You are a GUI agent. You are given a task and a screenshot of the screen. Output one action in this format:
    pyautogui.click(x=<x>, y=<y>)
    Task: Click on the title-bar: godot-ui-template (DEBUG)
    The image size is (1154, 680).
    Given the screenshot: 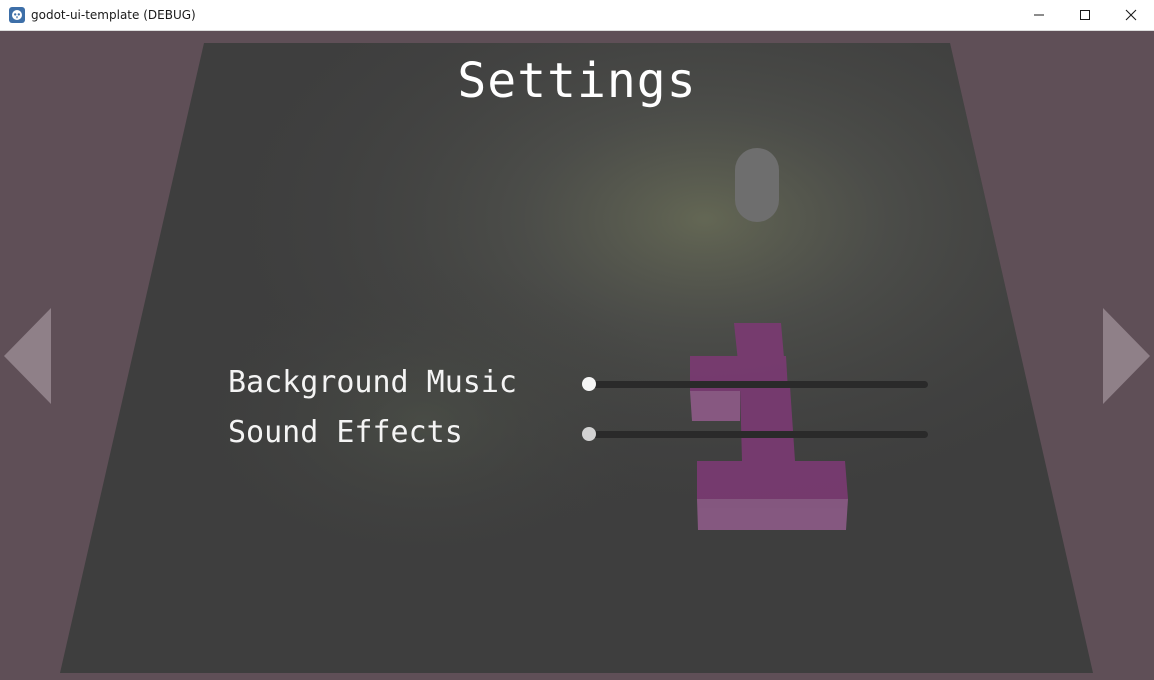 What is the action you would take?
    pyautogui.click(x=577, y=15)
    